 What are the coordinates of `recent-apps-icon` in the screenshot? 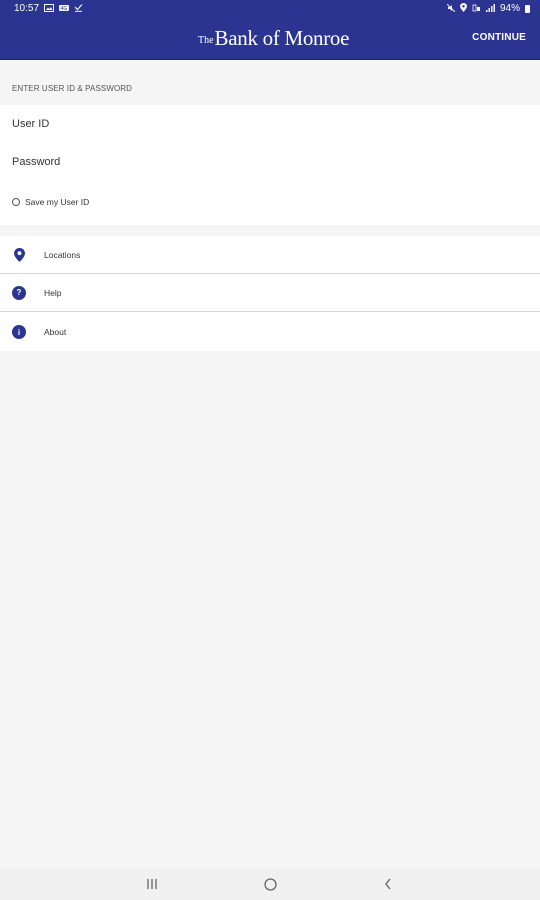 It's located at (152, 884).